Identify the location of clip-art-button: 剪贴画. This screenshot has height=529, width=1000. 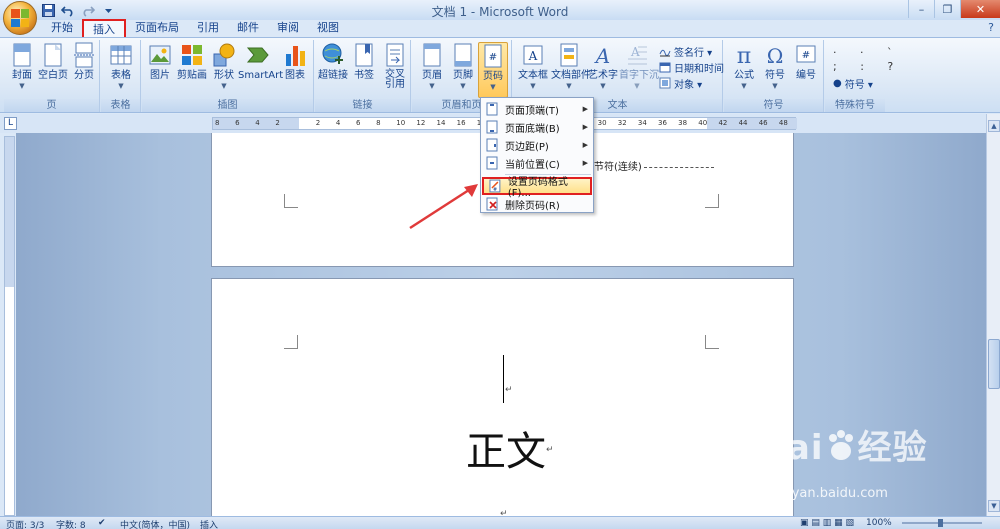
(192, 70).